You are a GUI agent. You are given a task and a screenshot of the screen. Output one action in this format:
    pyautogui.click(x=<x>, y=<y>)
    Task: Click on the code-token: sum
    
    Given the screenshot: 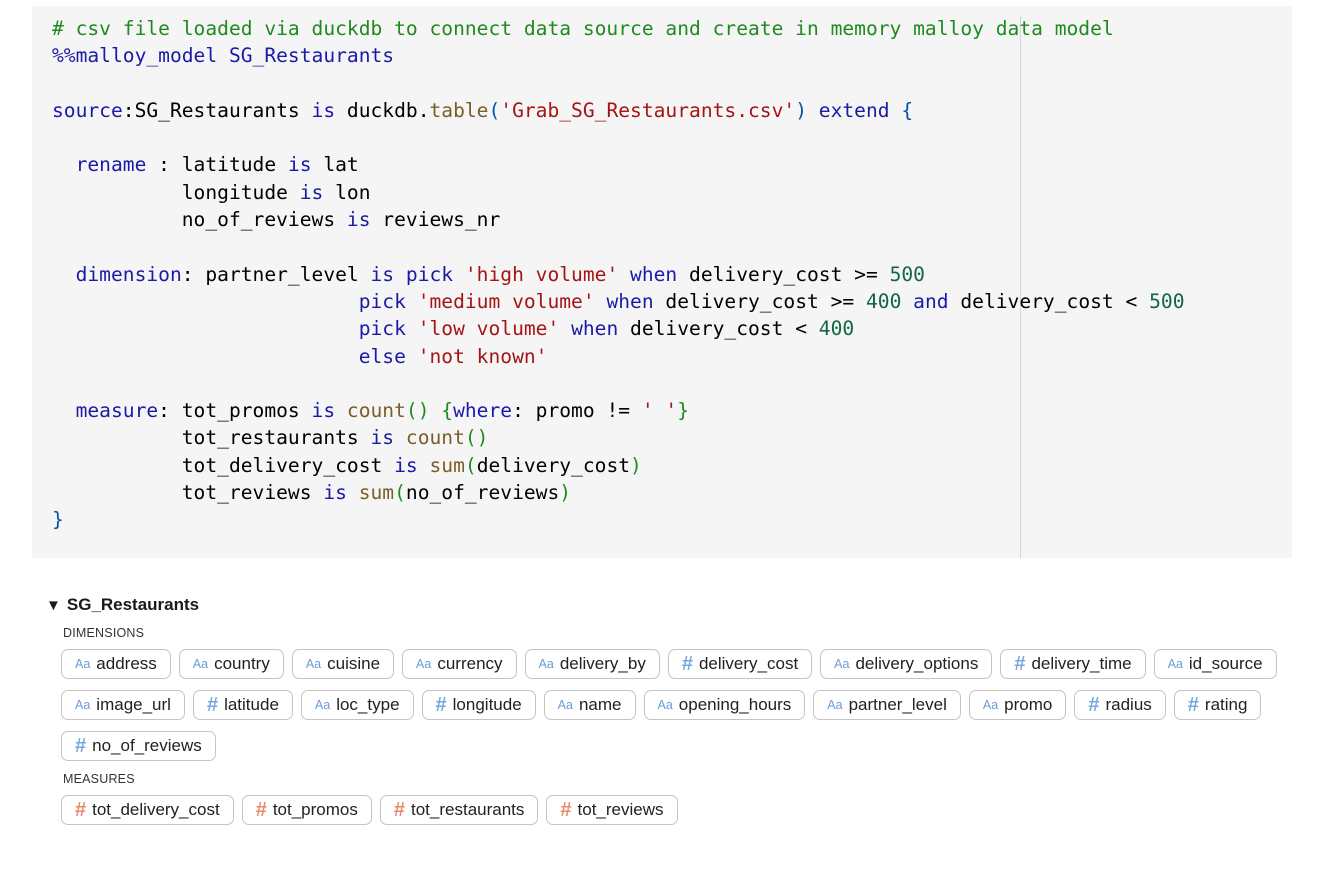 What is the action you would take?
    pyautogui.click(x=447, y=465)
    